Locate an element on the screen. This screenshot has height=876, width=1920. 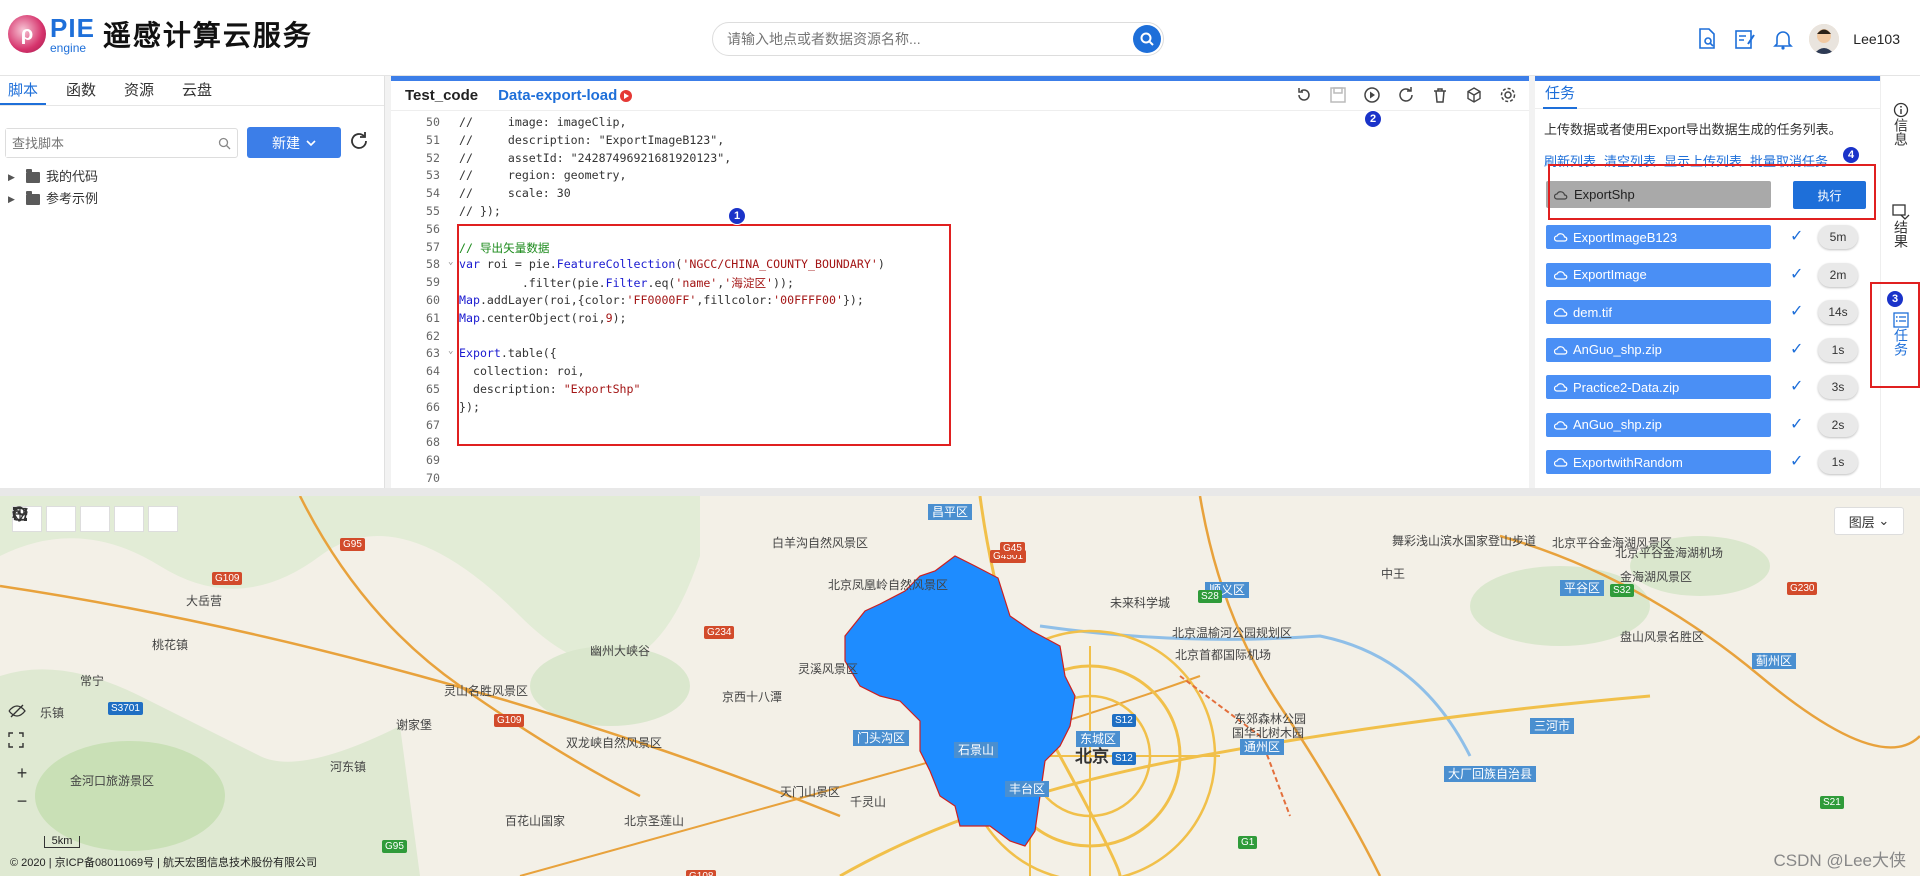
run-icon is located at coordinates (1372, 95).